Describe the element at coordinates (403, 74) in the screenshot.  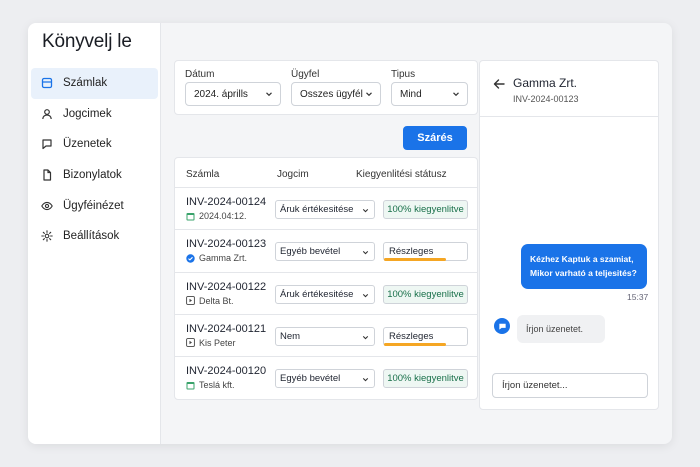
I see `type-filter-label: Tipus` at that location.